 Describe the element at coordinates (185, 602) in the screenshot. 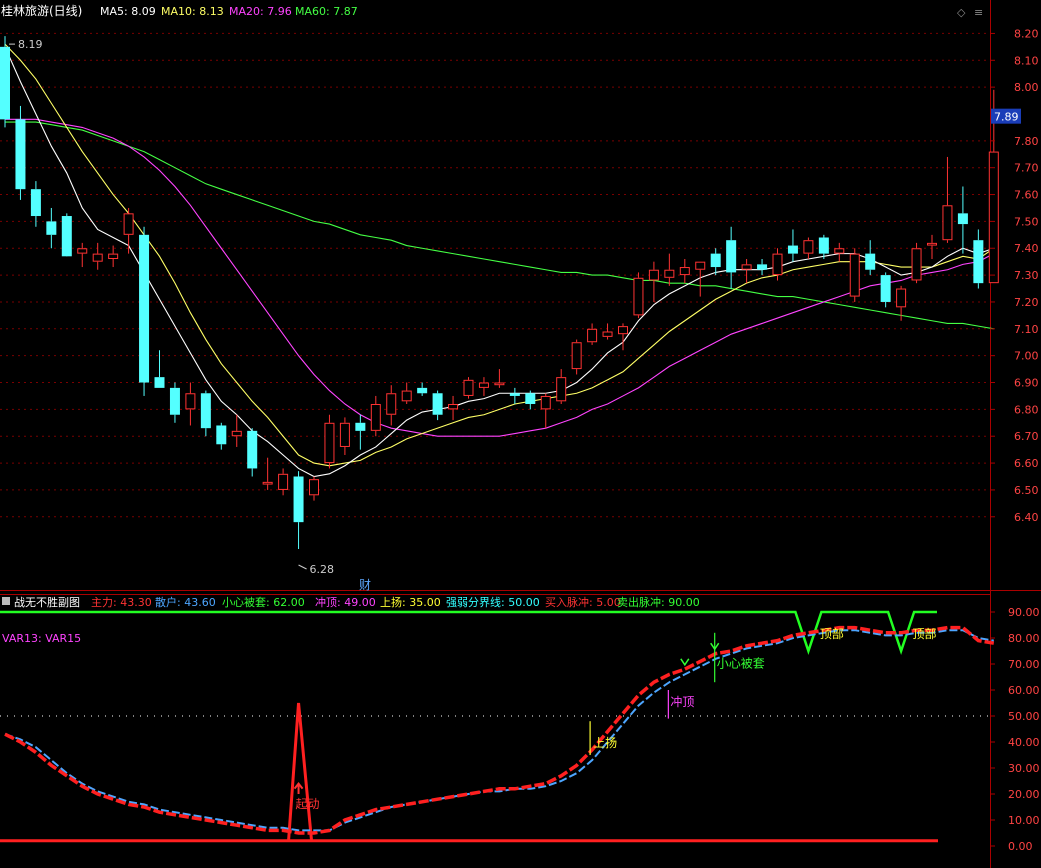

I see `sub-legend-item: 散户: 43.60` at that location.